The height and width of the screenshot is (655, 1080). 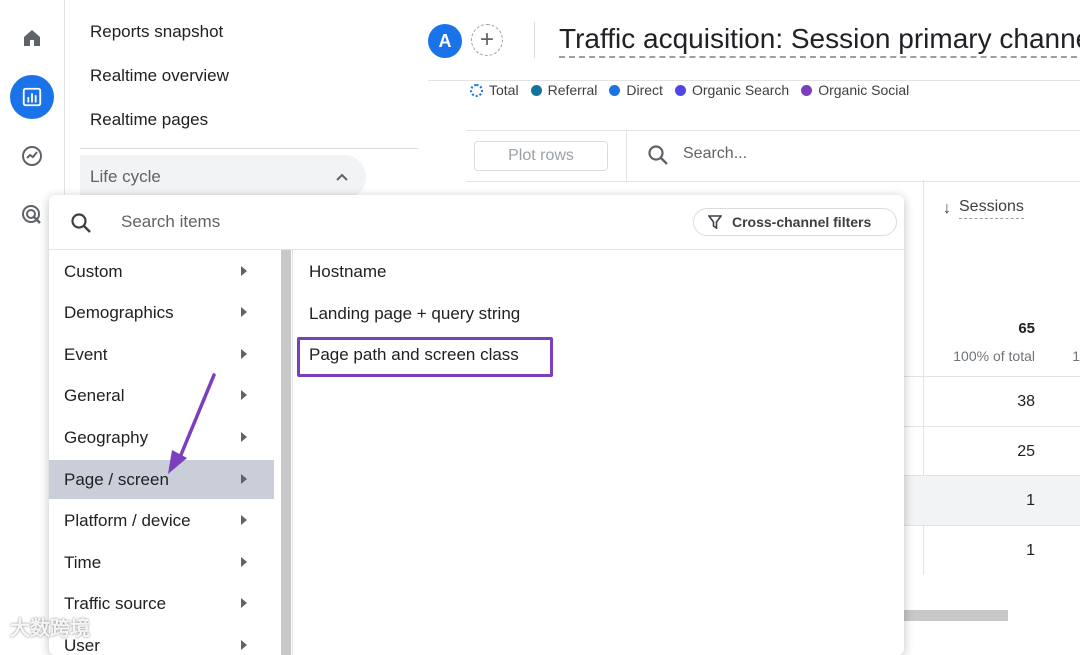 I want to click on legend-item-organic-search: Organic Search, so click(x=732, y=90).